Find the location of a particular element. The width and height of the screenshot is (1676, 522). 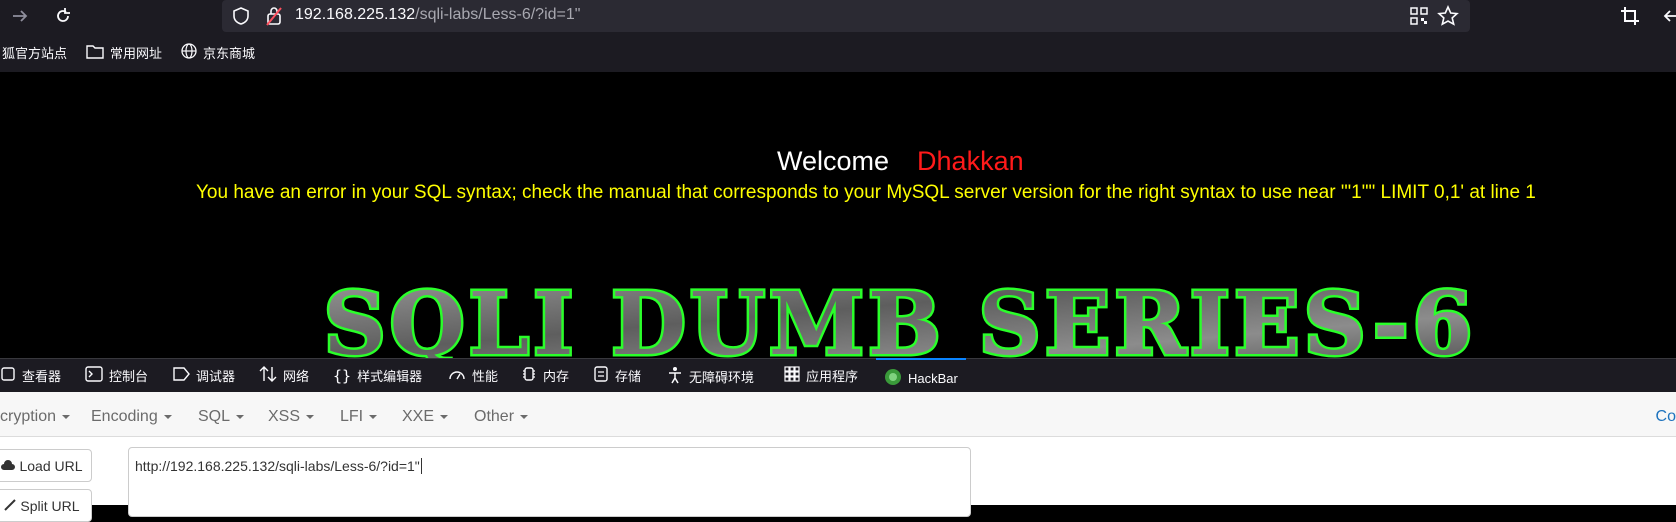

hackbar-right-link: Co is located at coordinates (1666, 417).